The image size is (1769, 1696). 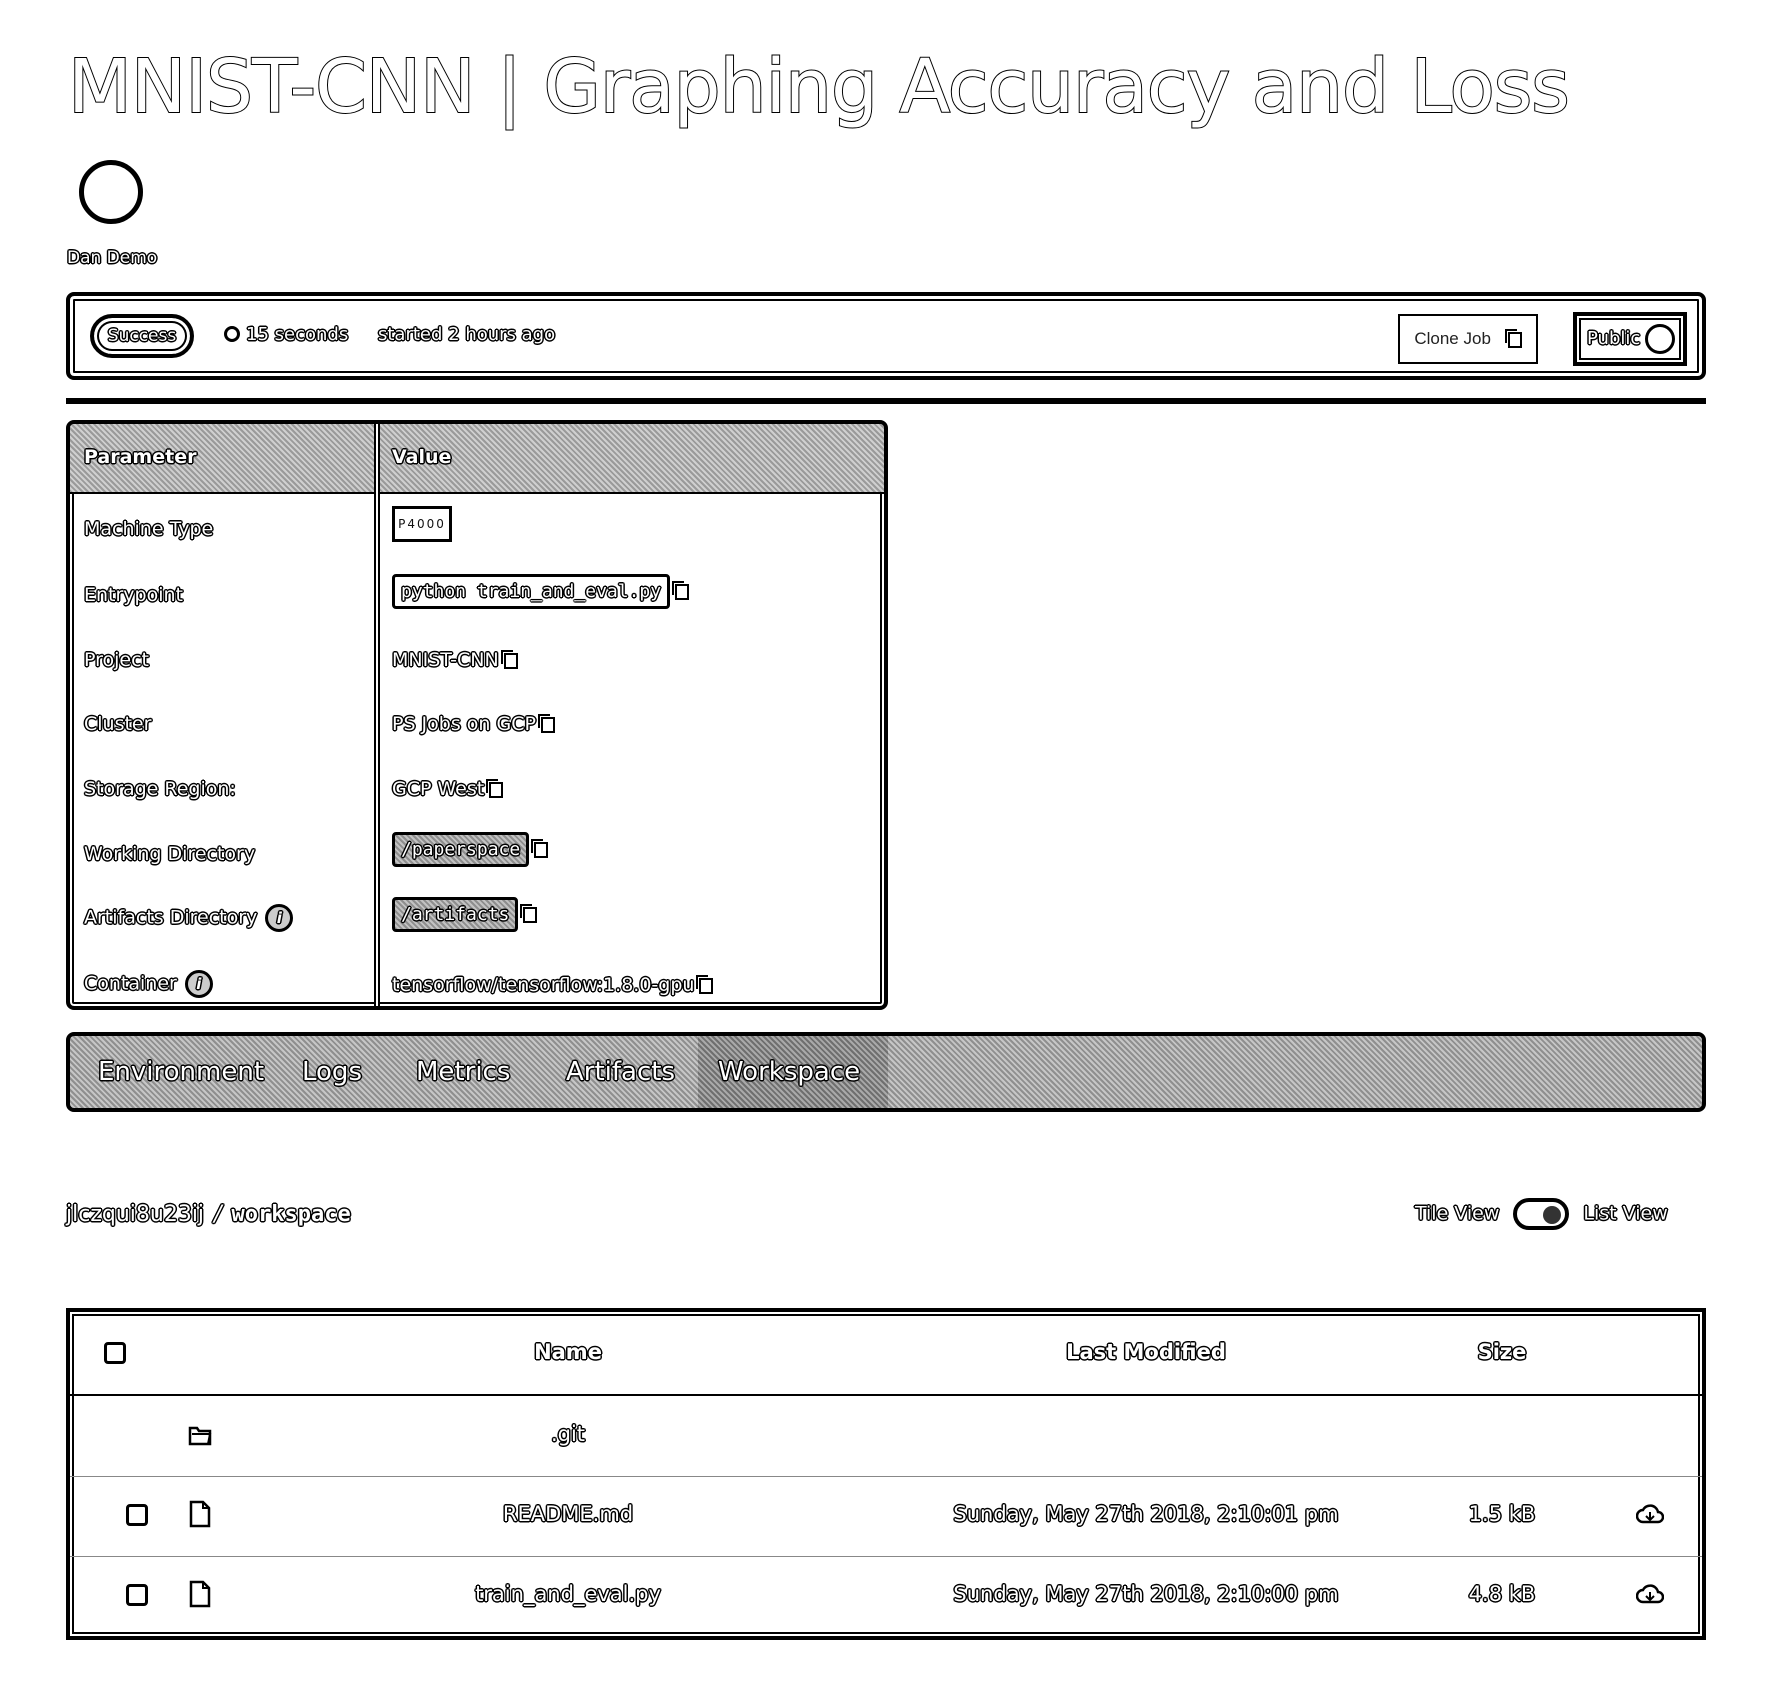 I want to click on tab-environment: Environment, so click(x=193, y=1072).